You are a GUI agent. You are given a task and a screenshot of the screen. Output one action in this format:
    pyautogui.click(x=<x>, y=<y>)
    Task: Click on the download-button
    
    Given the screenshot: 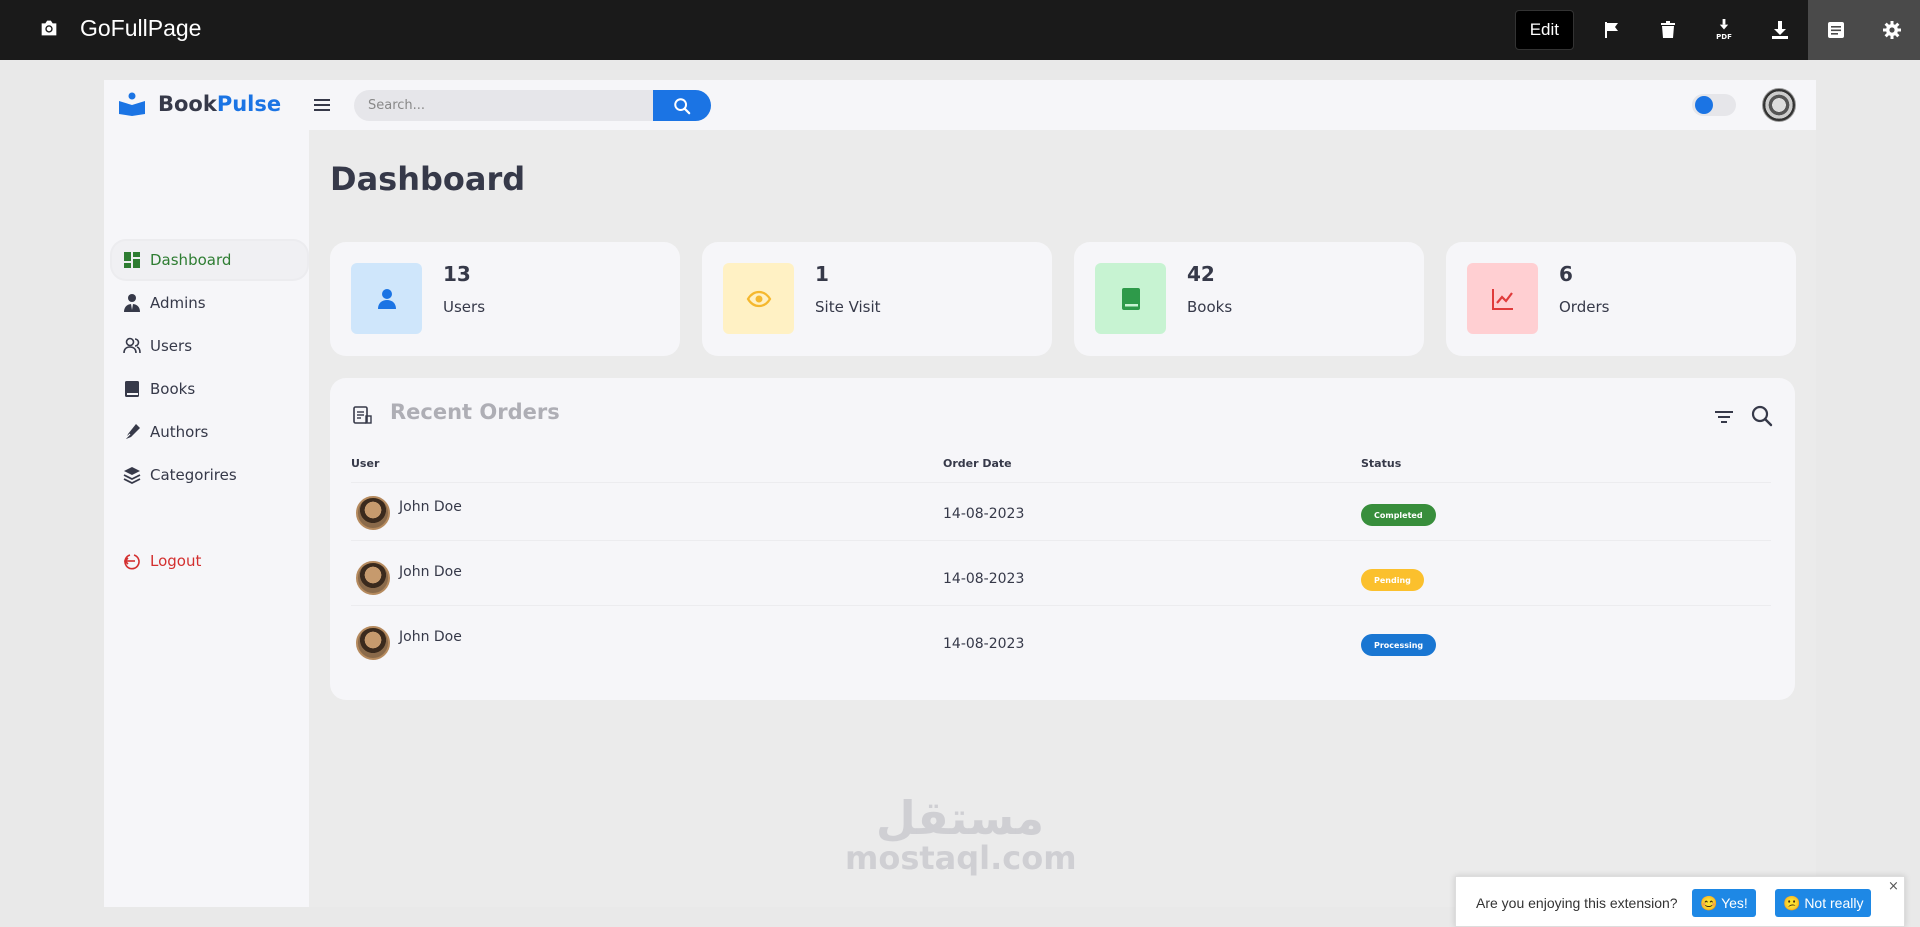 What is the action you would take?
    pyautogui.click(x=1780, y=30)
    